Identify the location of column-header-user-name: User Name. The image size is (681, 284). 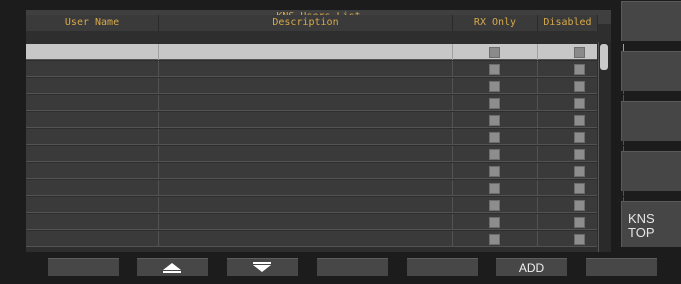
(92, 23).